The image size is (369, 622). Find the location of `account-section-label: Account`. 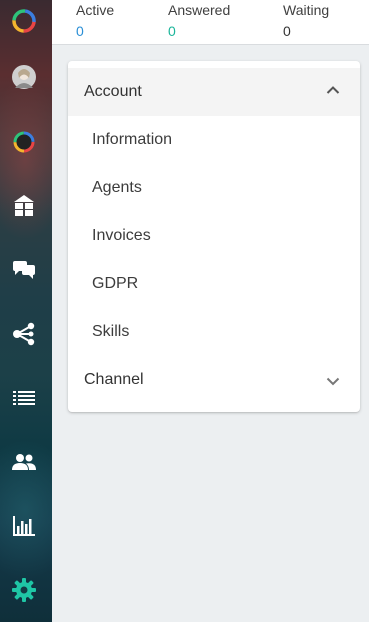

account-section-label: Account is located at coordinates (113, 91).